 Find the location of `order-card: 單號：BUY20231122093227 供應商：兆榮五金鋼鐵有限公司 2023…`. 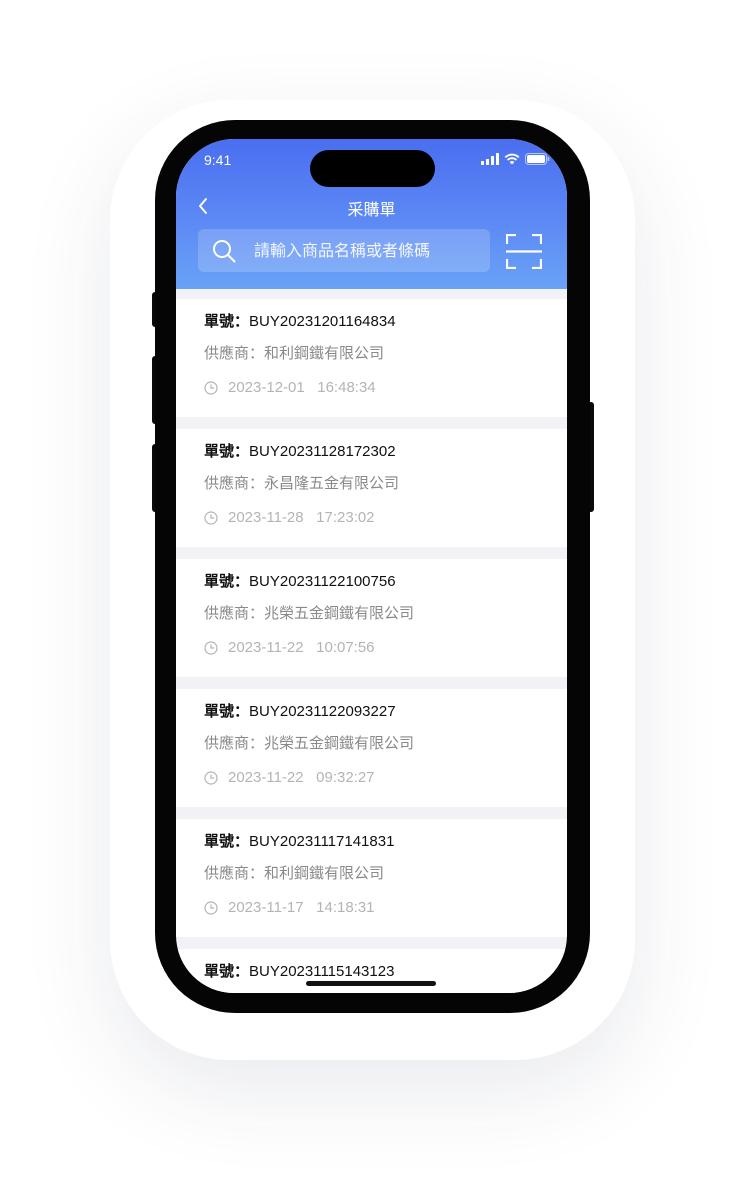

order-card: 單號：BUY20231122093227 供應商：兆榮五金鋼鐵有限公司 2023… is located at coordinates (371, 748).